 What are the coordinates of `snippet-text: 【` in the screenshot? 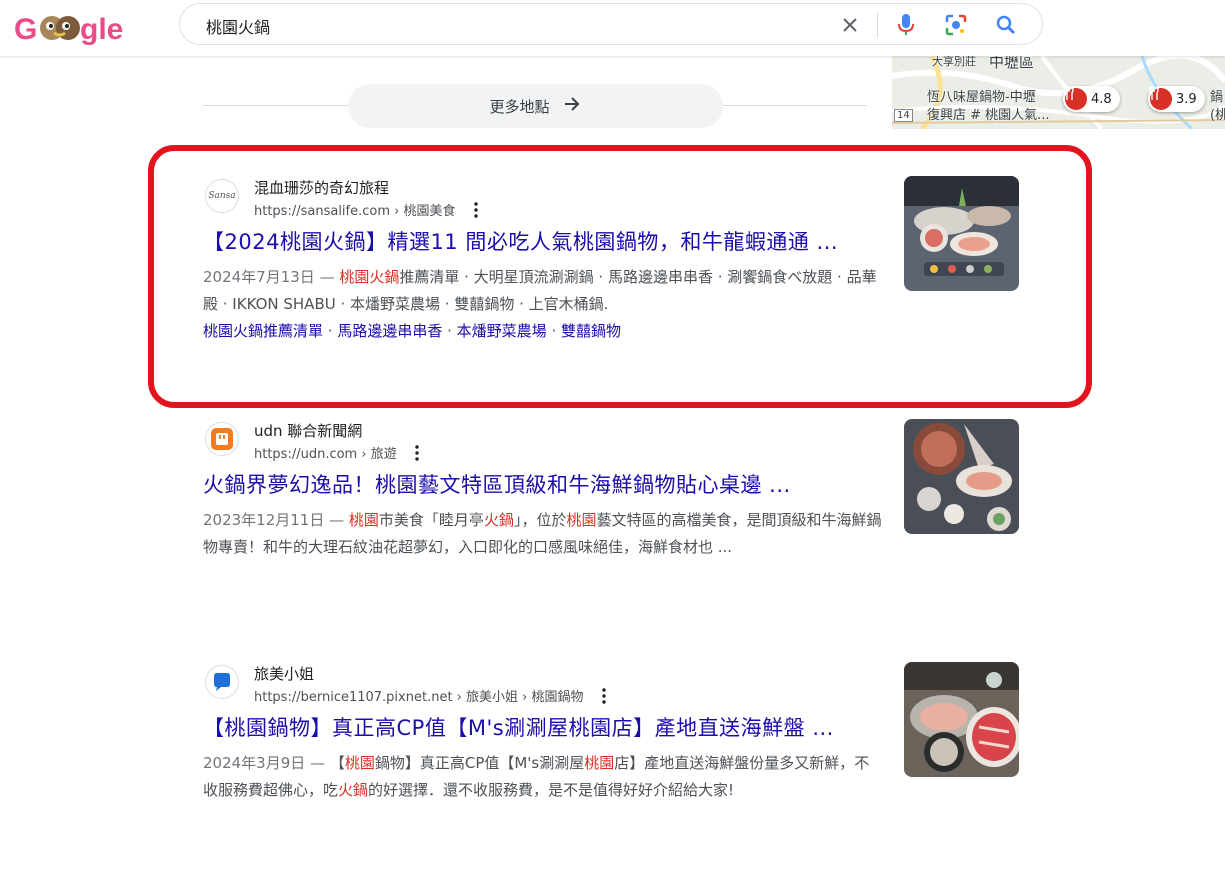 It's located at (337, 763).